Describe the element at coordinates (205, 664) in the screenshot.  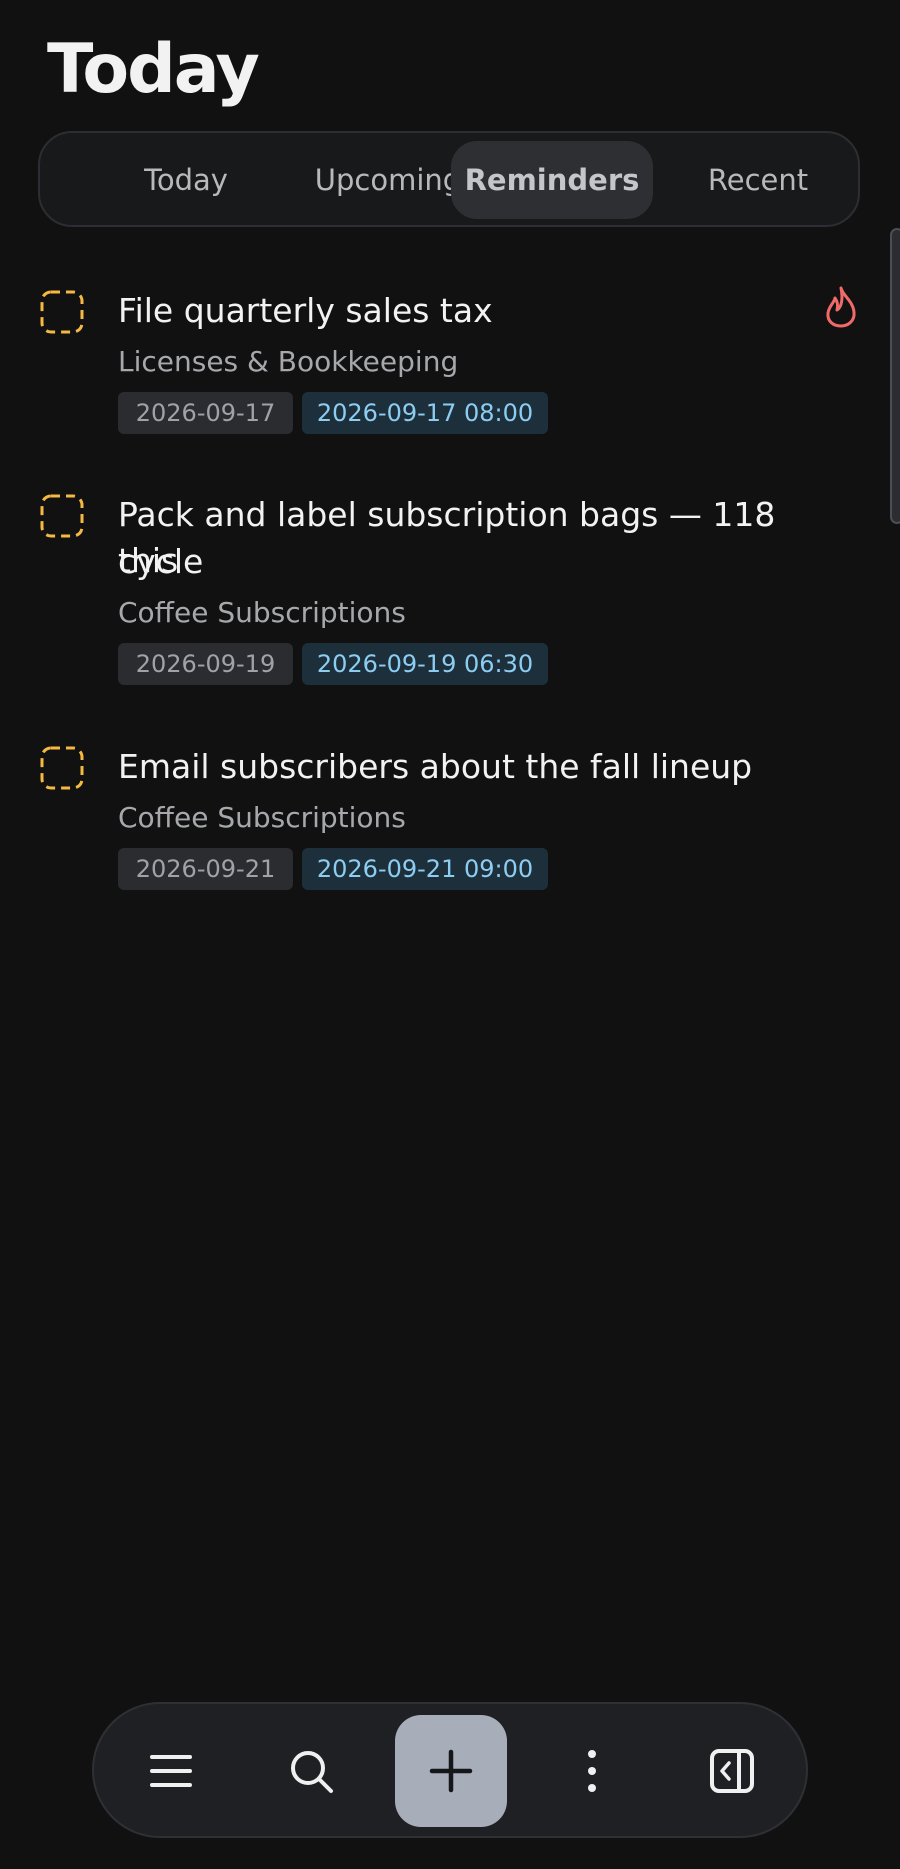
I see `due-date-chip: 2026-09-19` at that location.